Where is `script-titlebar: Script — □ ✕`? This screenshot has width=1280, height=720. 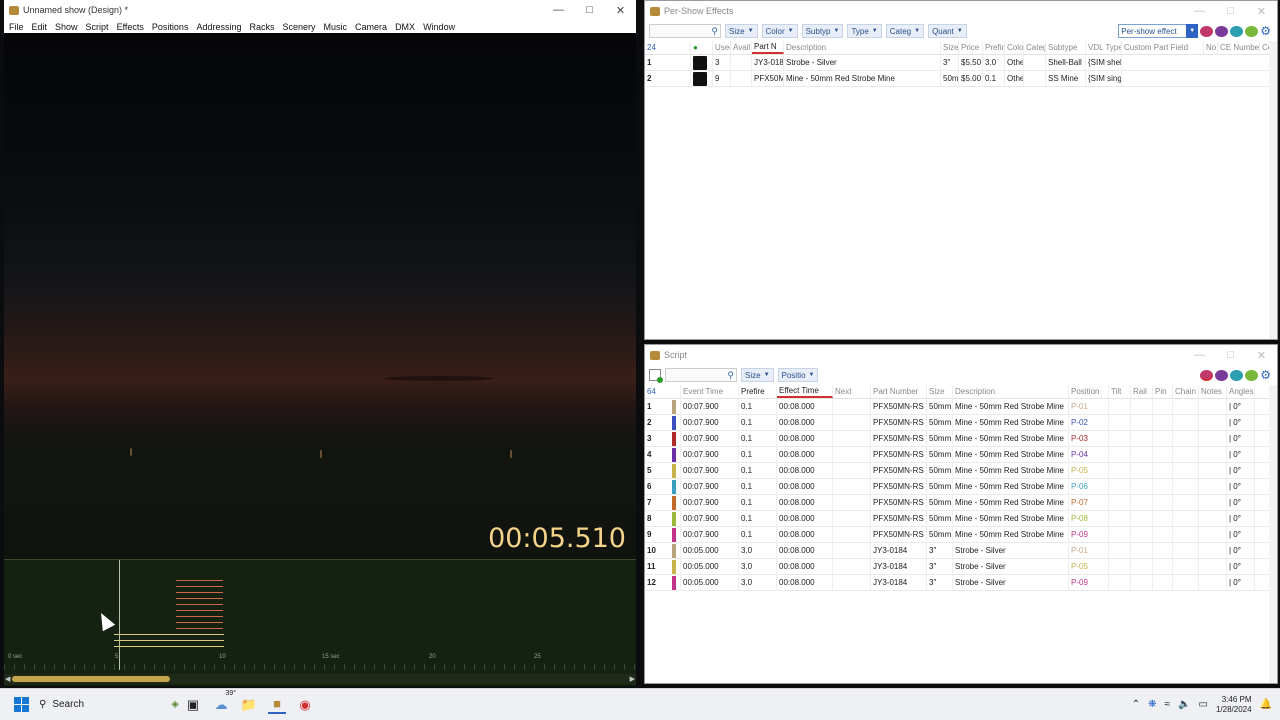
script-titlebar: Script — □ ✕ is located at coordinates (961, 355).